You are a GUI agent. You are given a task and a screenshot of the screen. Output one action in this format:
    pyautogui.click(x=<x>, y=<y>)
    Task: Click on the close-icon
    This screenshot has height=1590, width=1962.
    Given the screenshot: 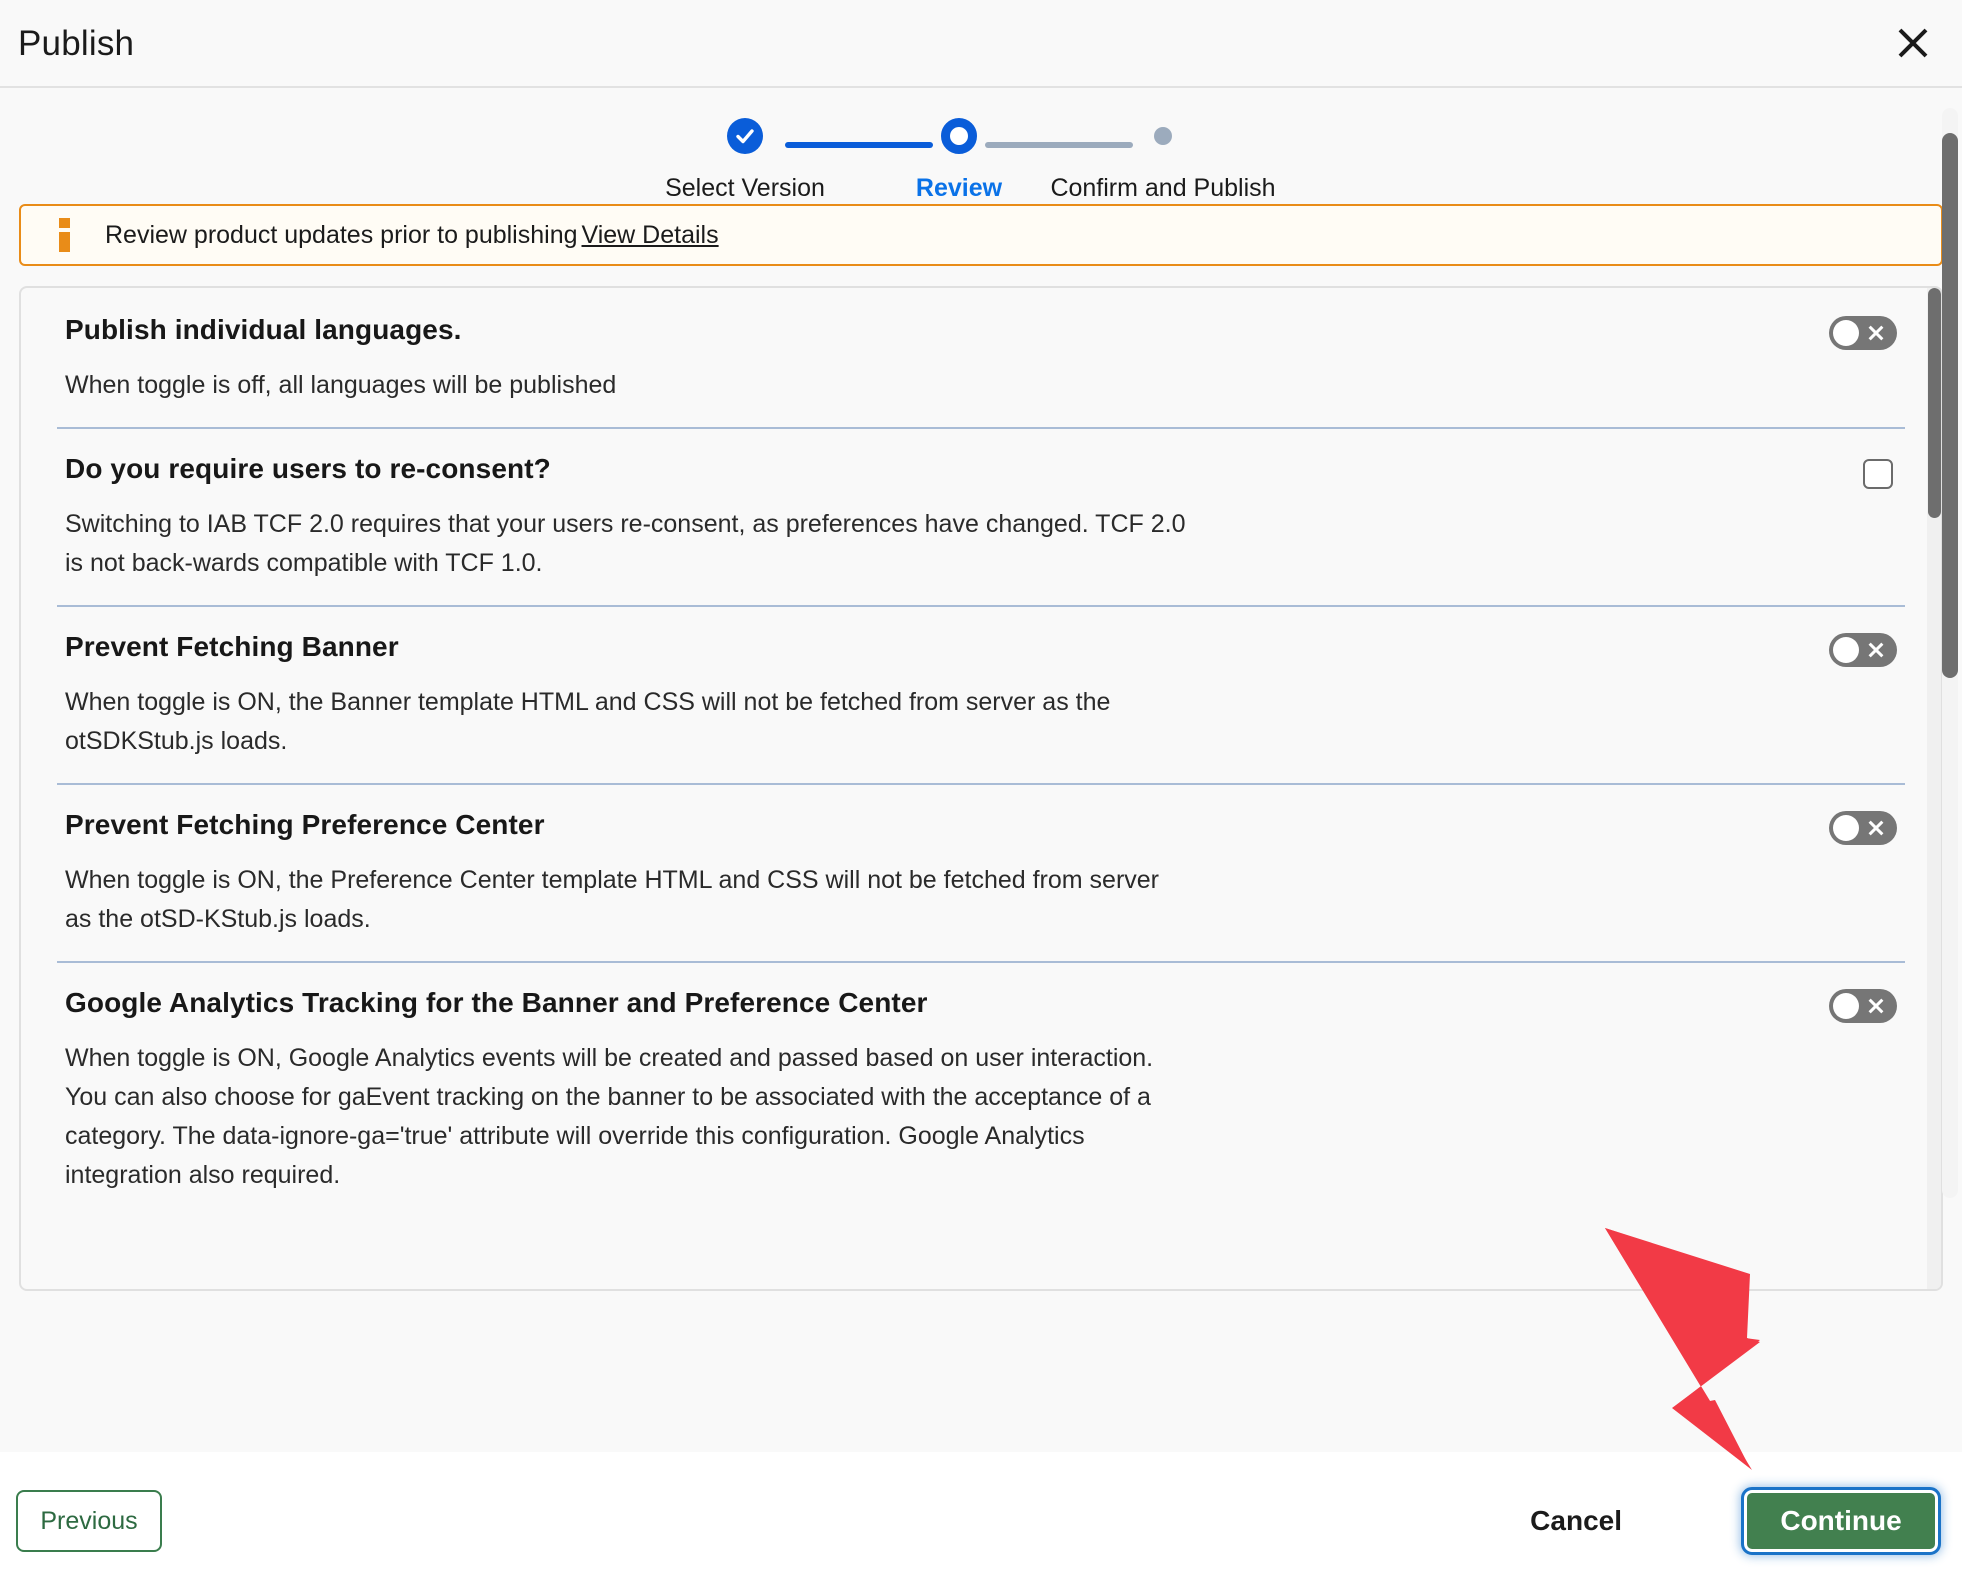 What is the action you would take?
    pyautogui.click(x=1913, y=43)
    